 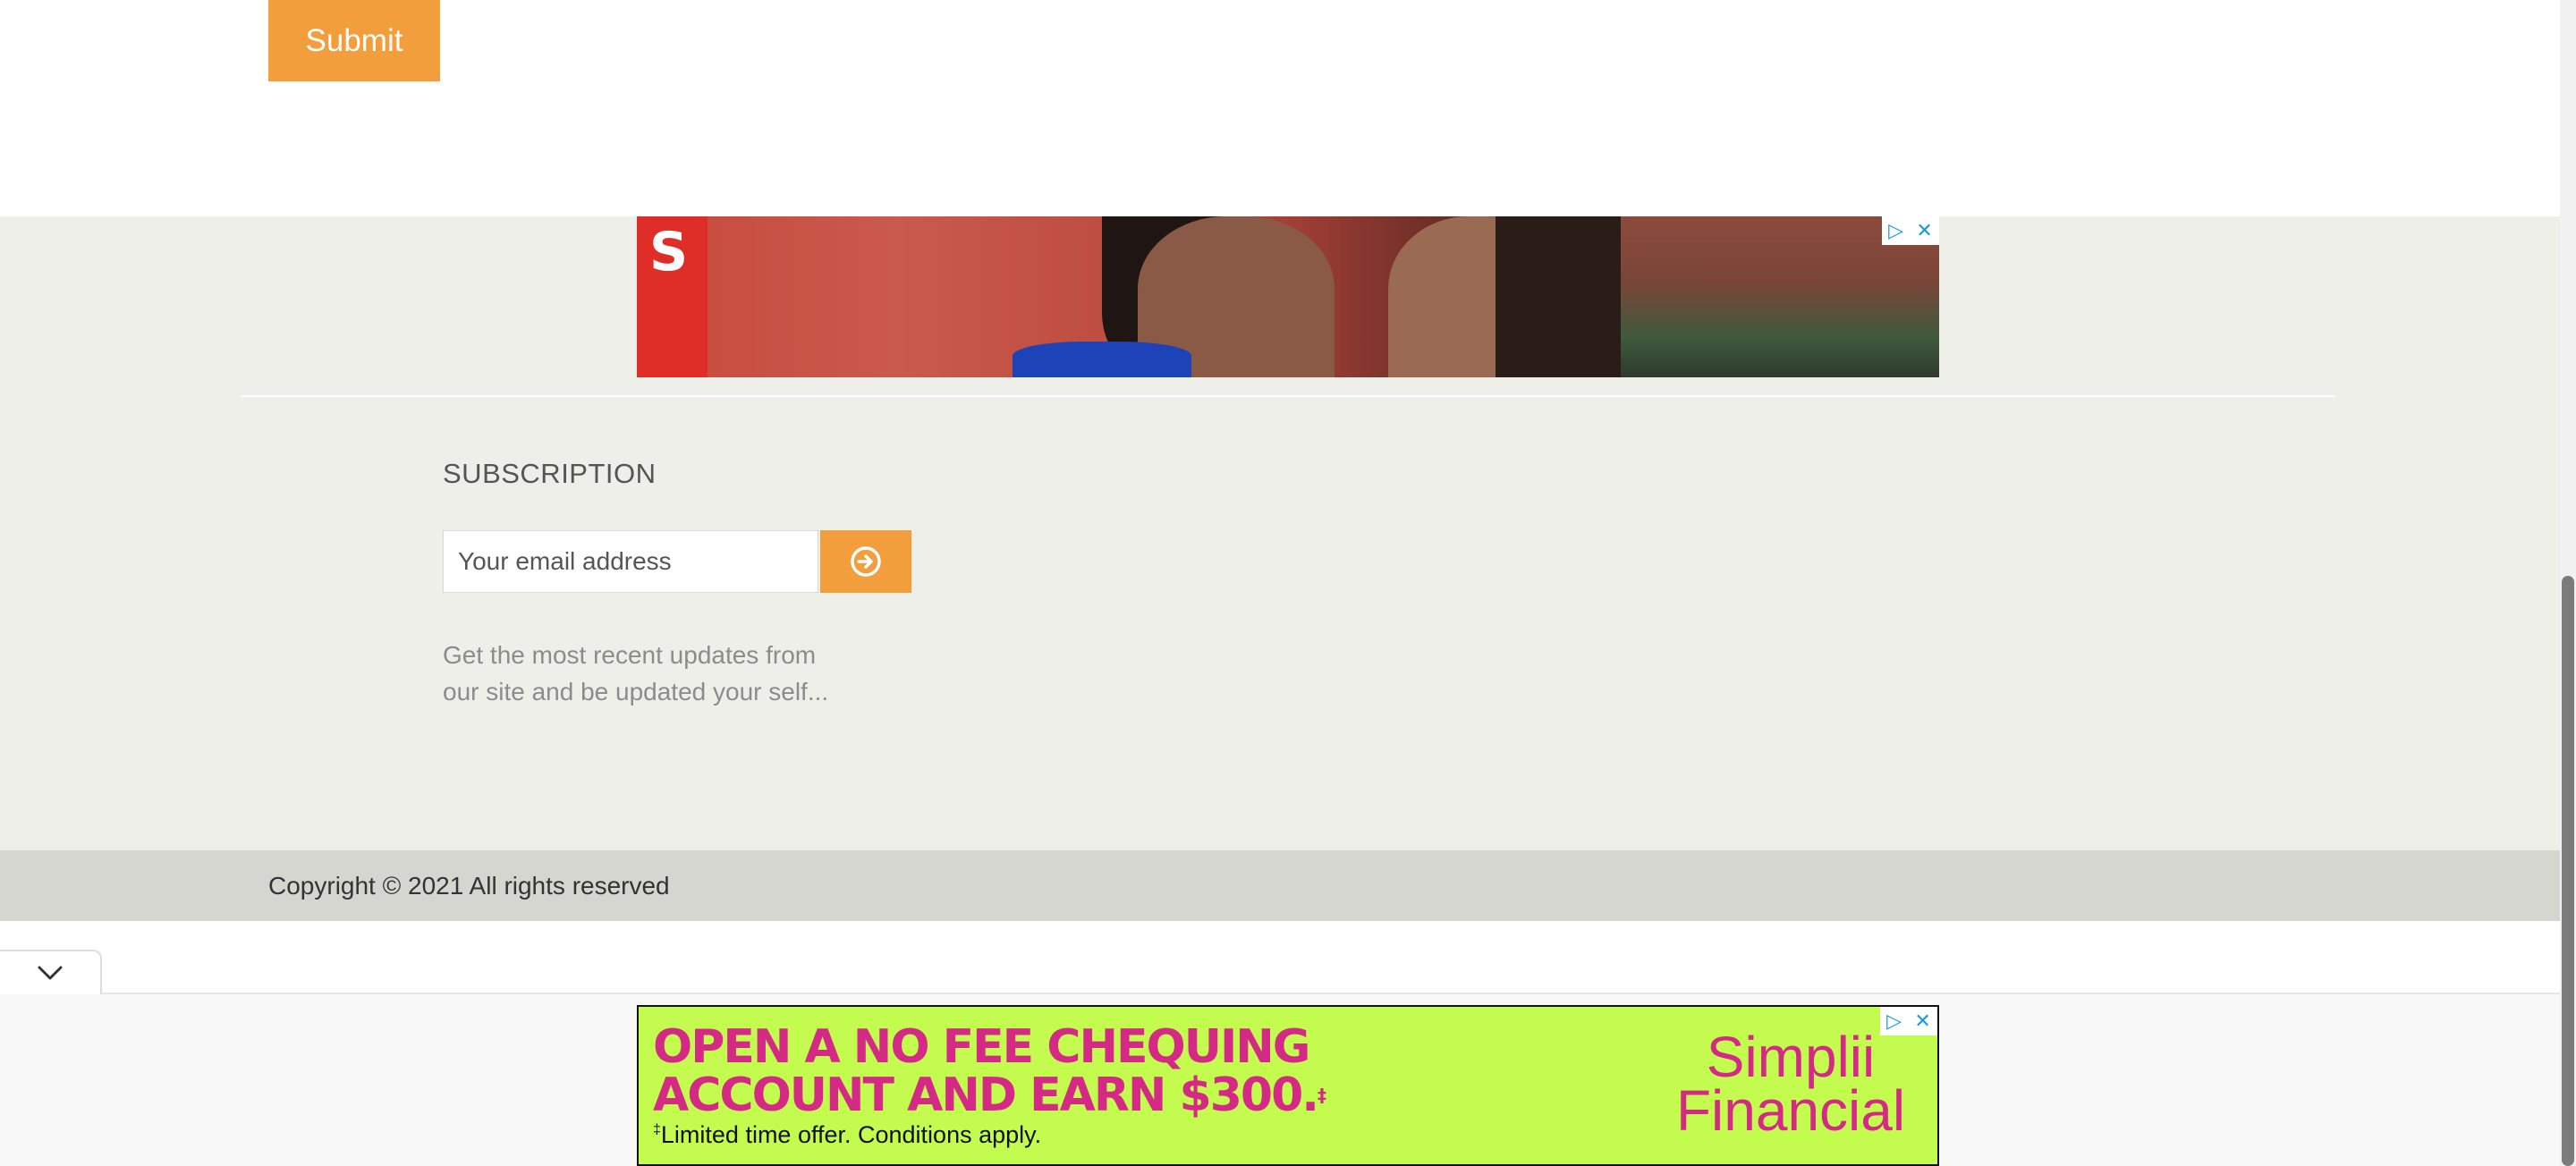 What do you see at coordinates (630, 561) in the screenshot?
I see `email-field` at bounding box center [630, 561].